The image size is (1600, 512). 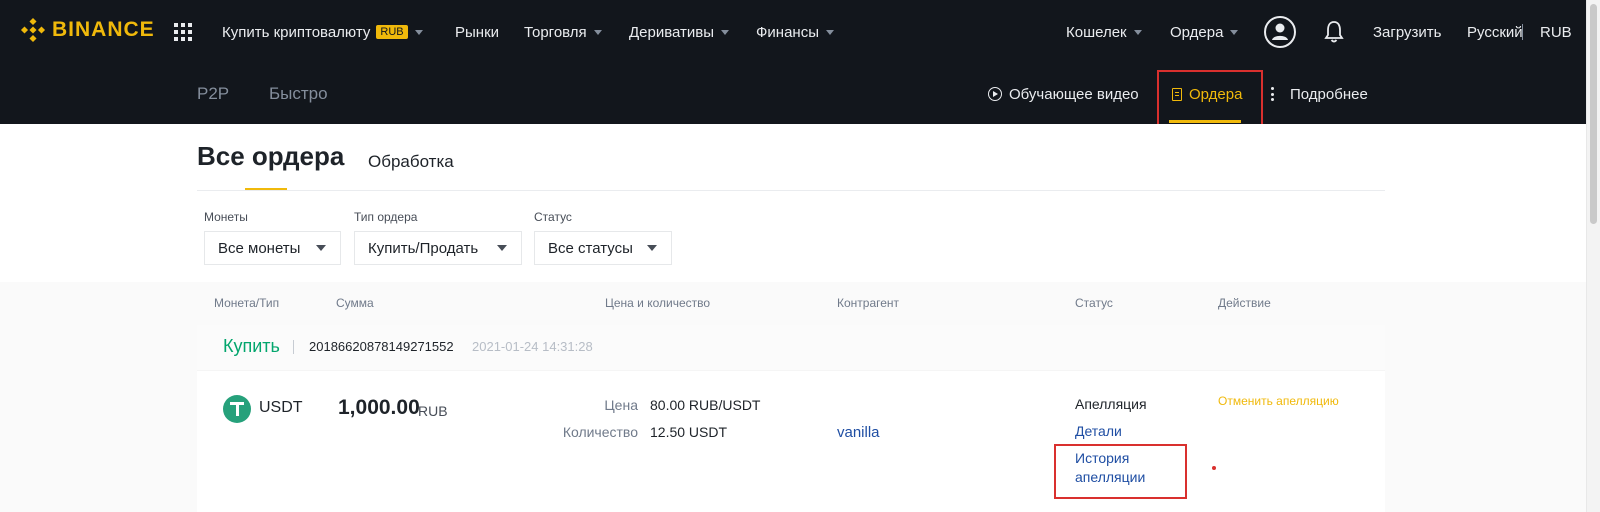 What do you see at coordinates (270, 156) in the screenshot?
I see `page-title: Все ордера` at bounding box center [270, 156].